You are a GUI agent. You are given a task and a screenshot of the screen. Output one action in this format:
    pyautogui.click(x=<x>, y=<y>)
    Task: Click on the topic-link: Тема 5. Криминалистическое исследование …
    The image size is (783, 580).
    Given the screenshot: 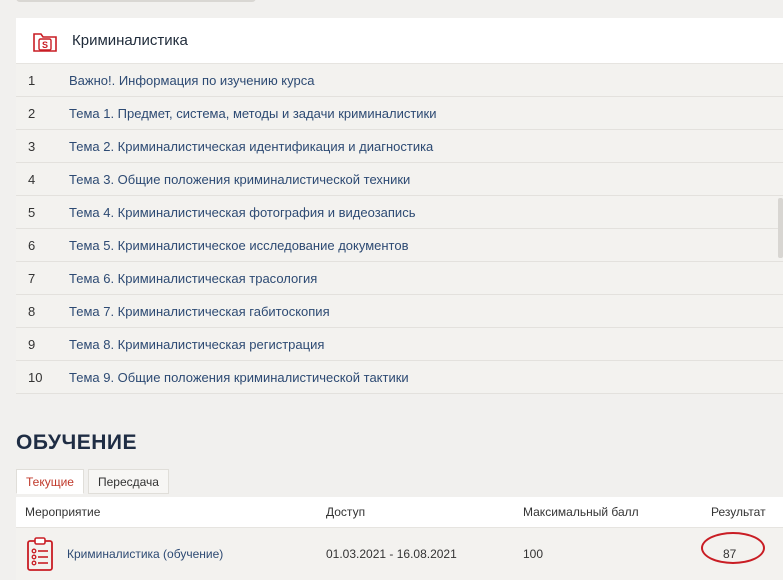 What is the action you would take?
    pyautogui.click(x=239, y=245)
    